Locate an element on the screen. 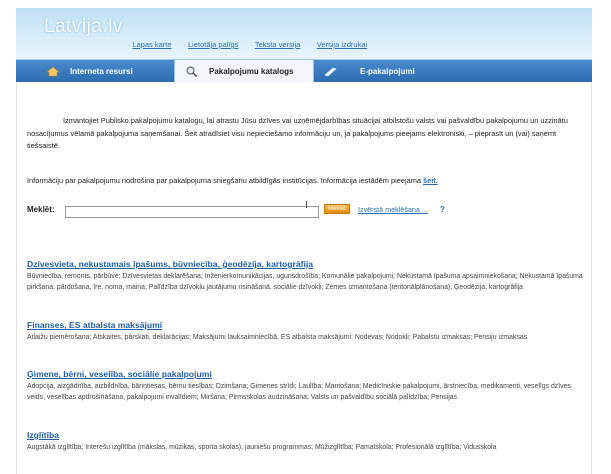 The height and width of the screenshot is (474, 611). search-icon is located at coordinates (192, 72).